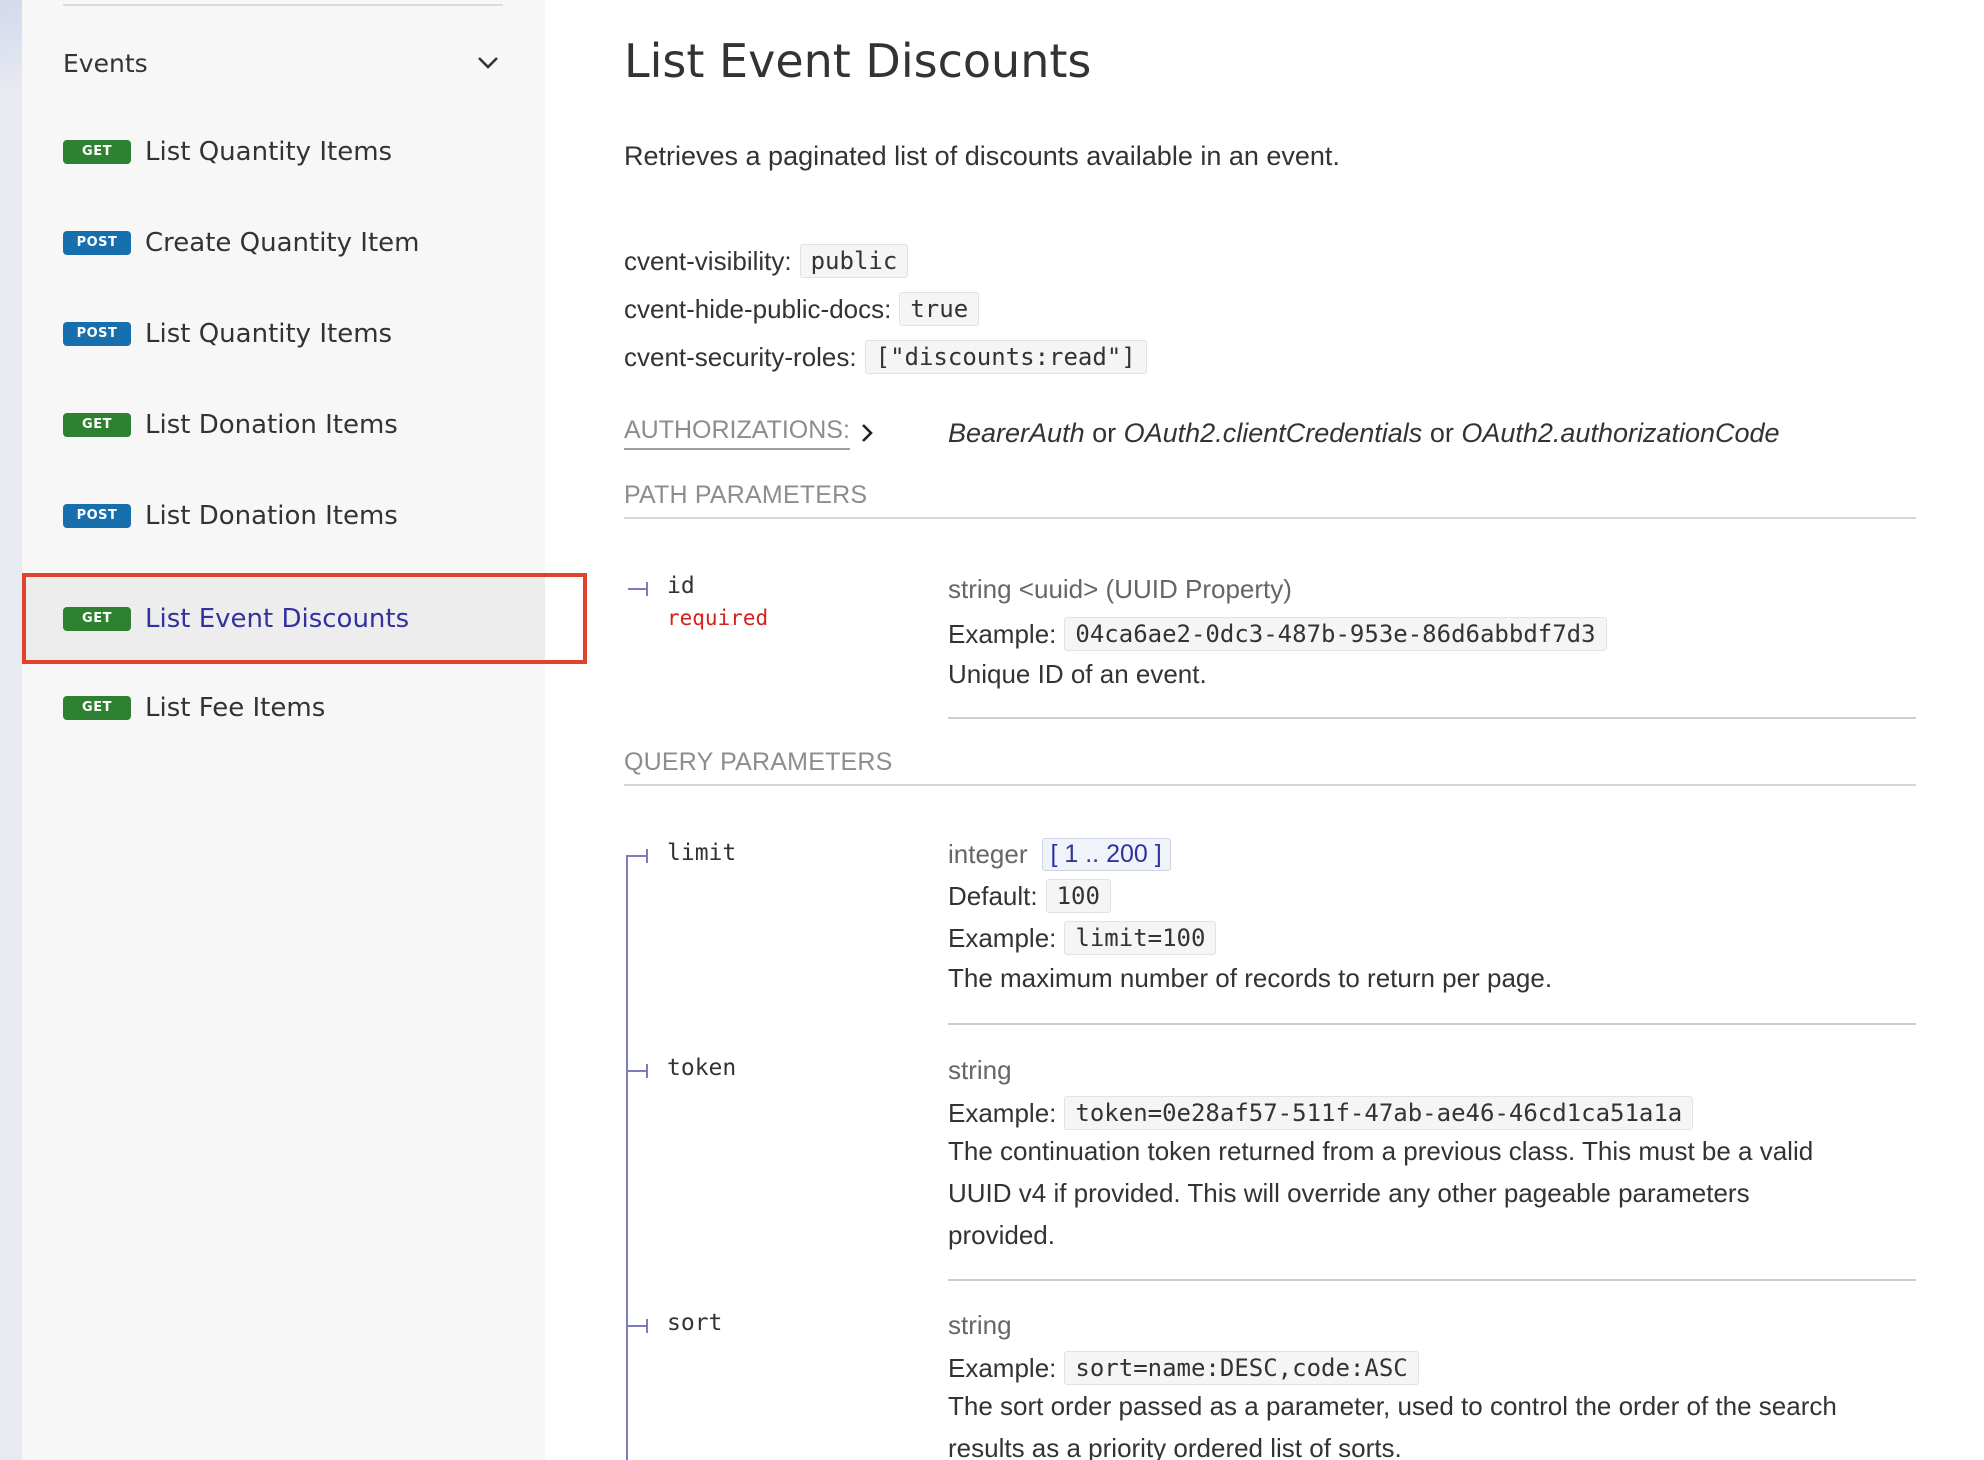  Describe the element at coordinates (1432, 1368) in the screenshot. I see `param-example-row: Example: sort=name:DESC,code:ASC` at that location.